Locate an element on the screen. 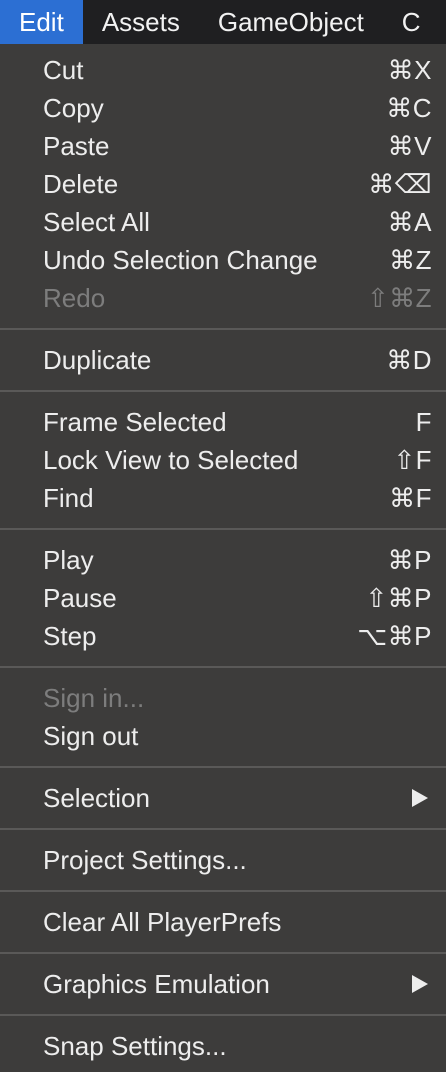 The height and width of the screenshot is (1072, 446). menu-item-selection: Selection is located at coordinates (223, 798).